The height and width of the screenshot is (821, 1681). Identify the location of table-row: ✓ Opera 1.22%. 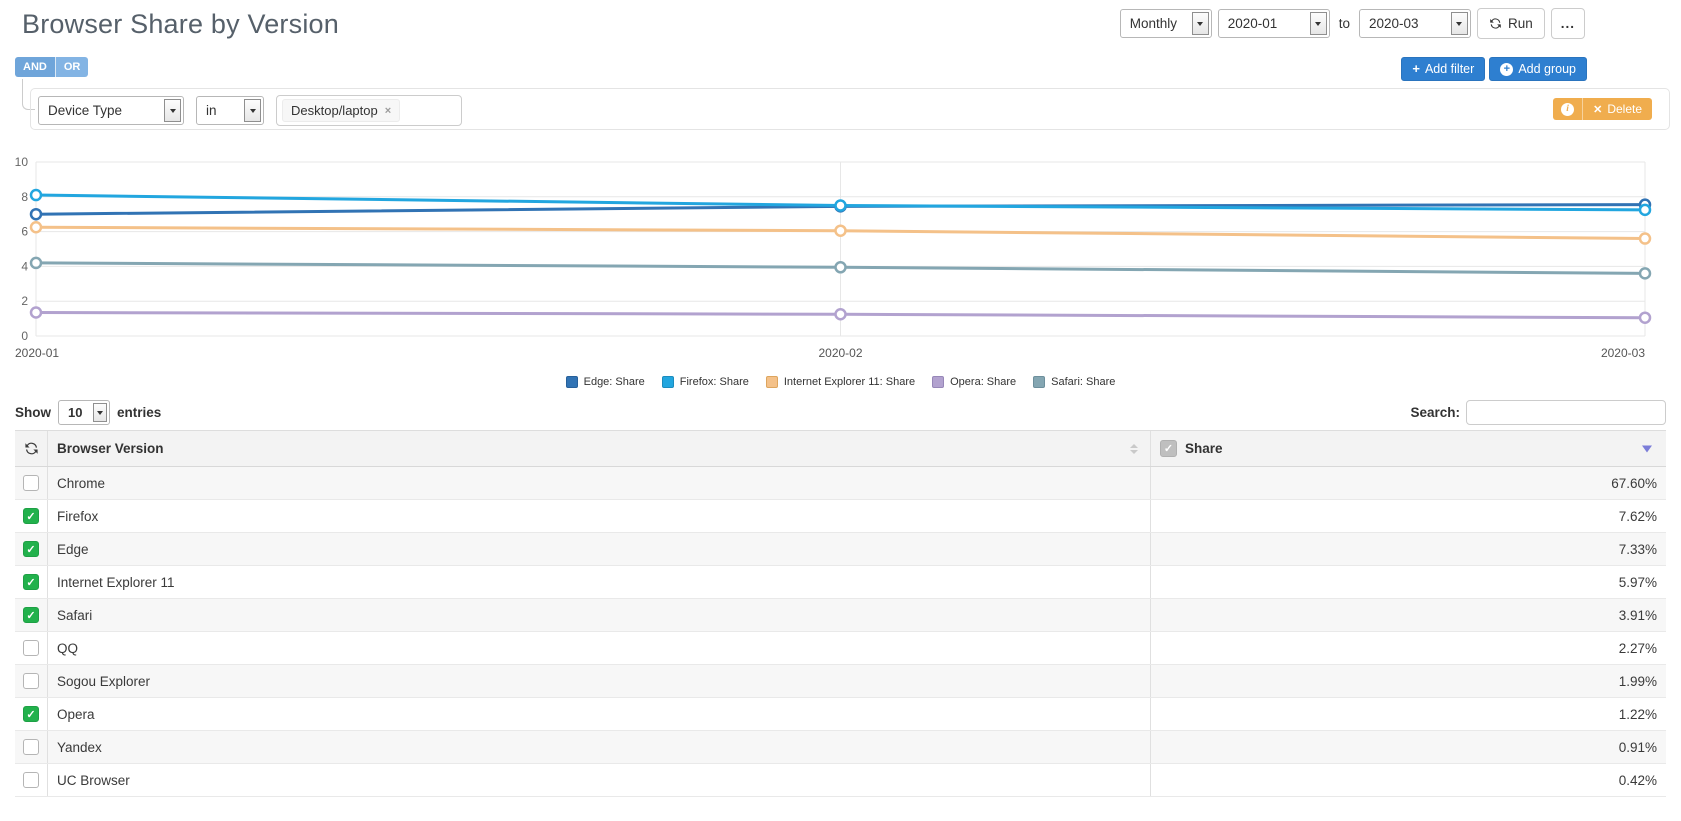
(840, 714).